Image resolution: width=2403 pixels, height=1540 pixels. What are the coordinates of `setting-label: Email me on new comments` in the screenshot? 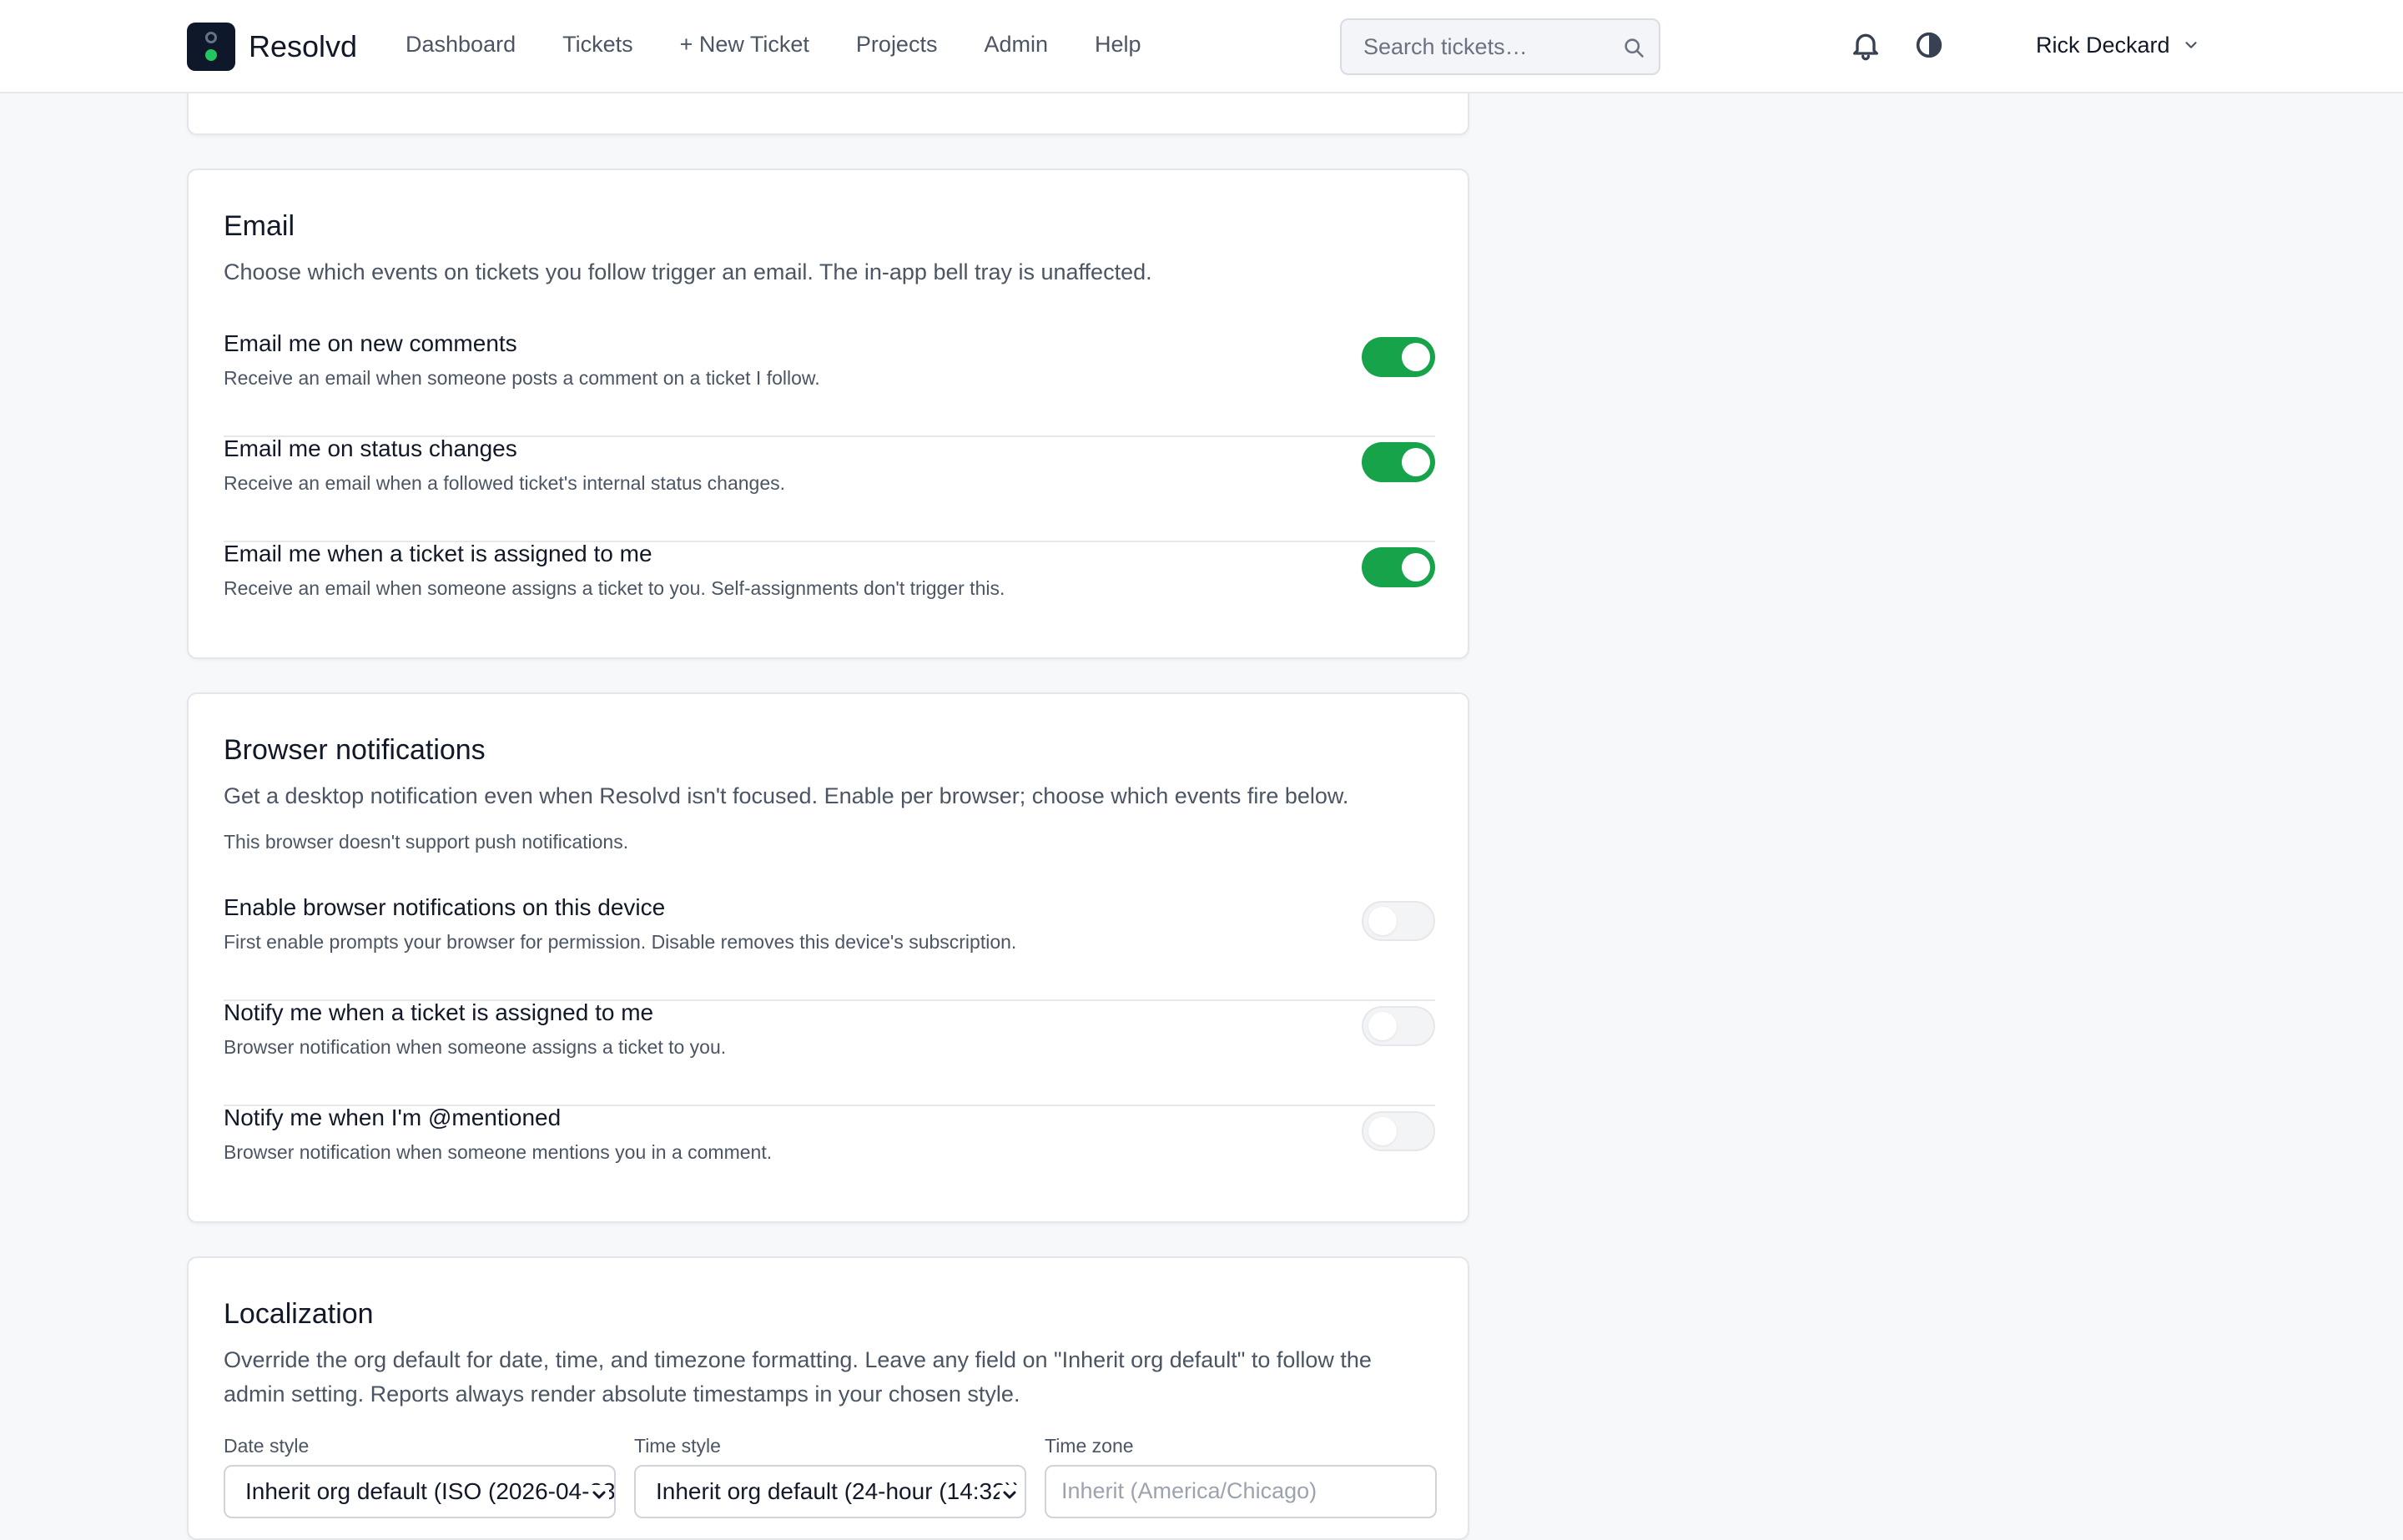 It's located at (370, 343).